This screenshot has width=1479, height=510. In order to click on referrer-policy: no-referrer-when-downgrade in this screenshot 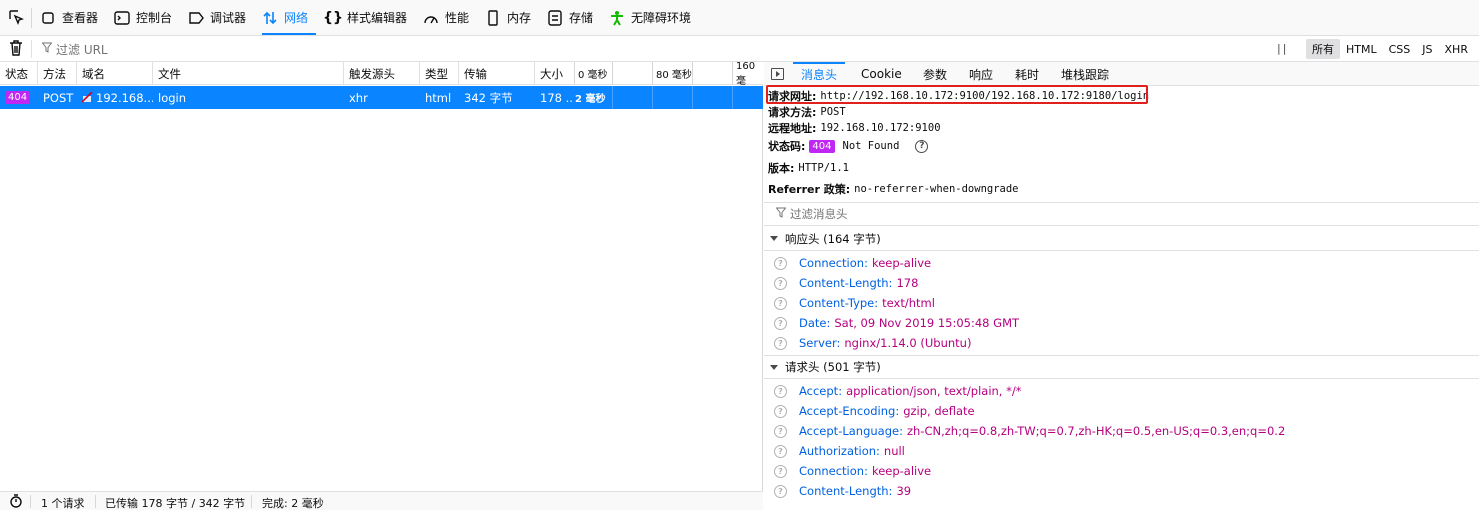, I will do `click(936, 189)`.